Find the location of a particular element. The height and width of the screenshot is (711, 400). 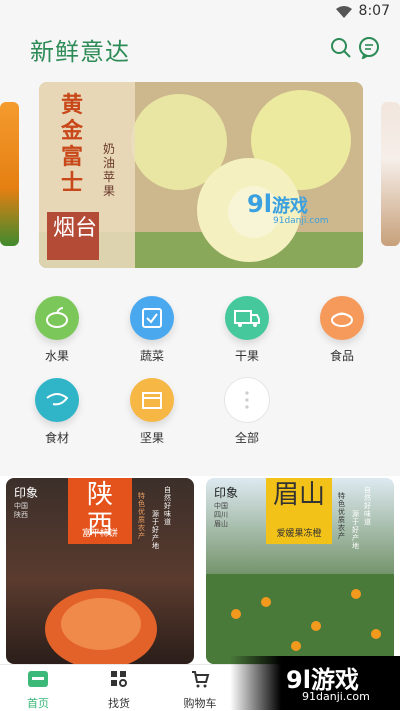

banner-prev-card is located at coordinates (9, 174).